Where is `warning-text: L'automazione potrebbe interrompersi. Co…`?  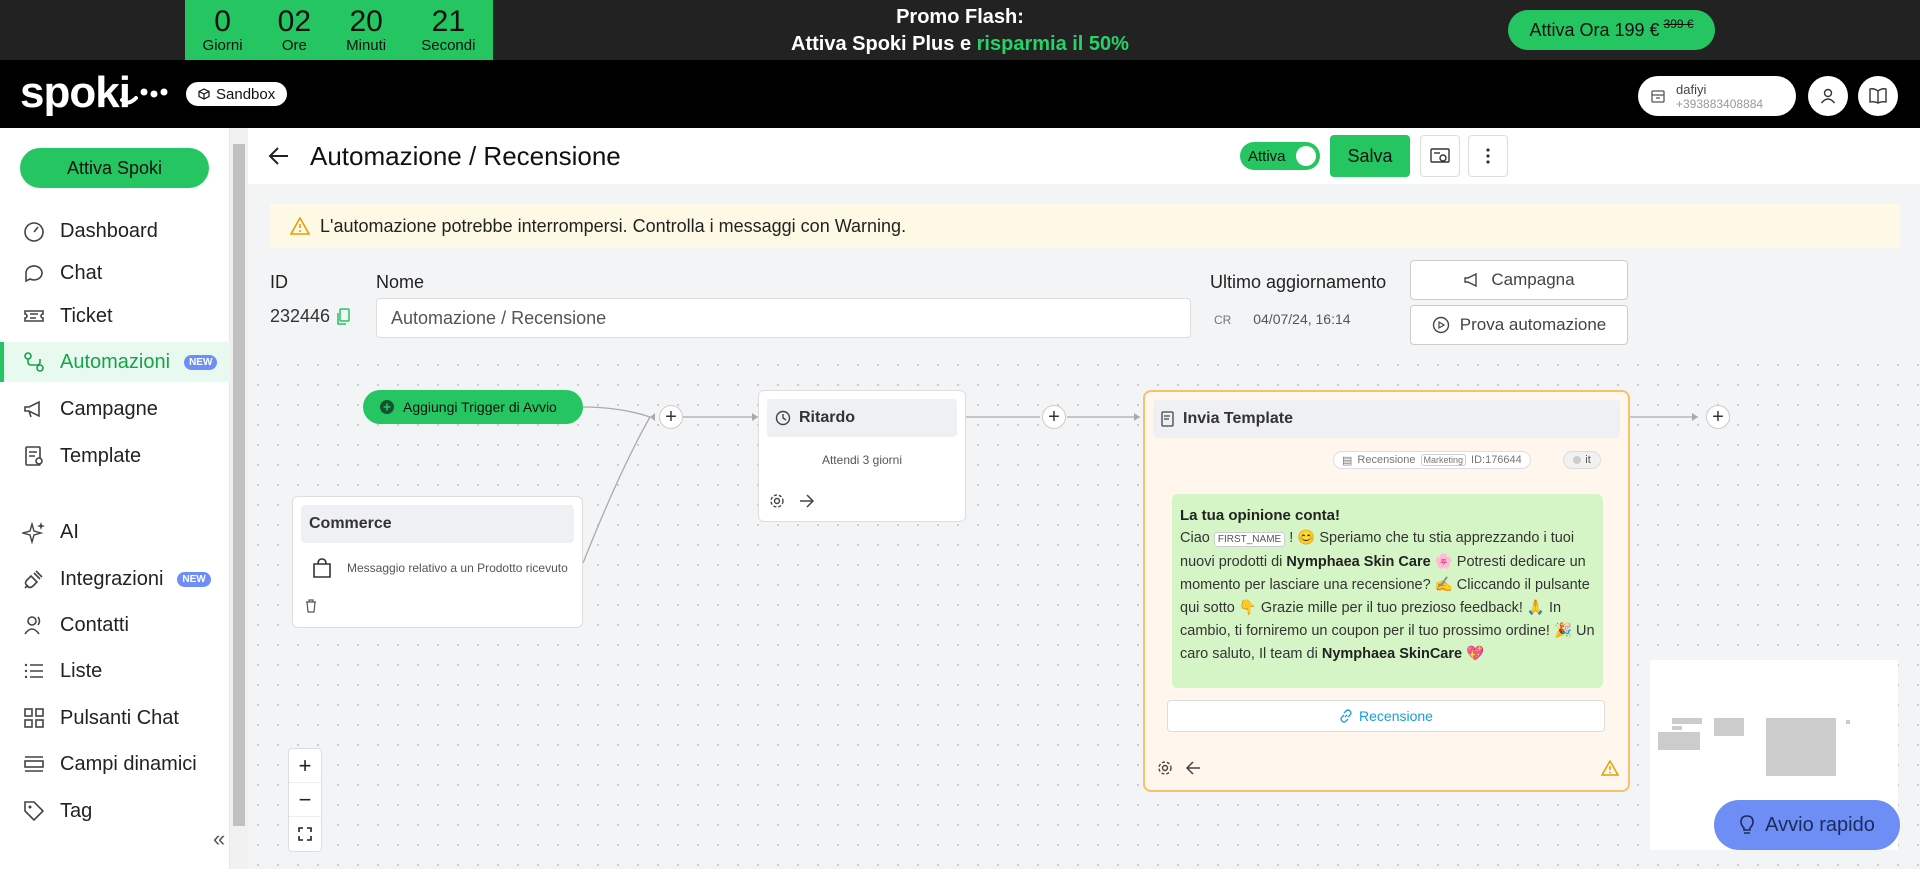
warning-text: L'automazione potrebbe interrompersi. Co… is located at coordinates (613, 225).